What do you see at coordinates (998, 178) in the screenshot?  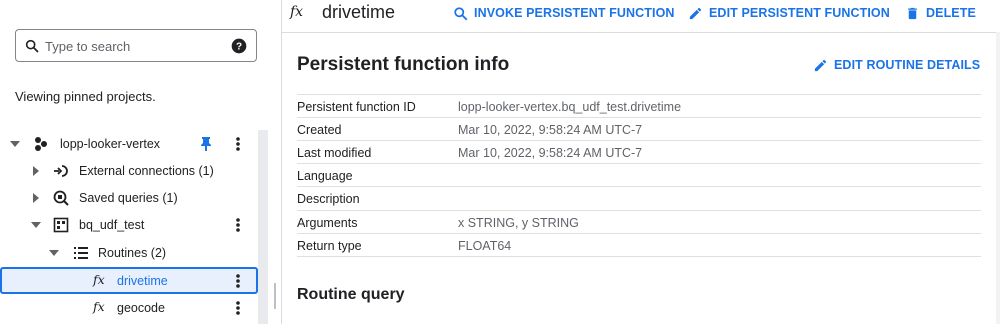 I see `details-scrollbar` at bounding box center [998, 178].